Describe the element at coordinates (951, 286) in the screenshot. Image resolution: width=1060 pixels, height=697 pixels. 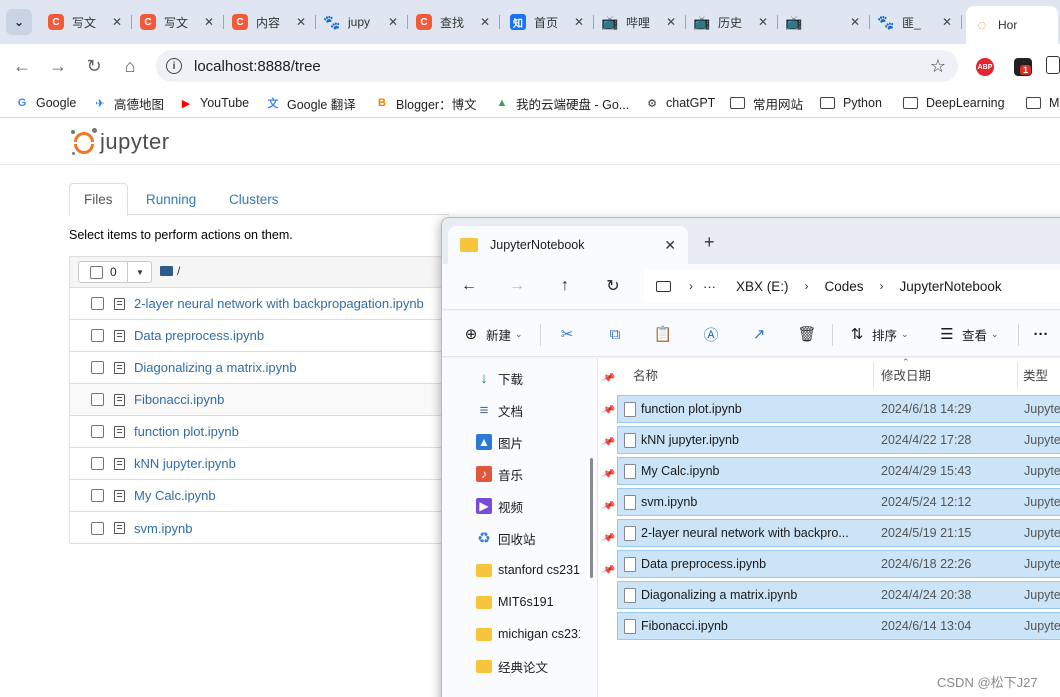
I see `path-segment-current: JupyterNotebook` at that location.